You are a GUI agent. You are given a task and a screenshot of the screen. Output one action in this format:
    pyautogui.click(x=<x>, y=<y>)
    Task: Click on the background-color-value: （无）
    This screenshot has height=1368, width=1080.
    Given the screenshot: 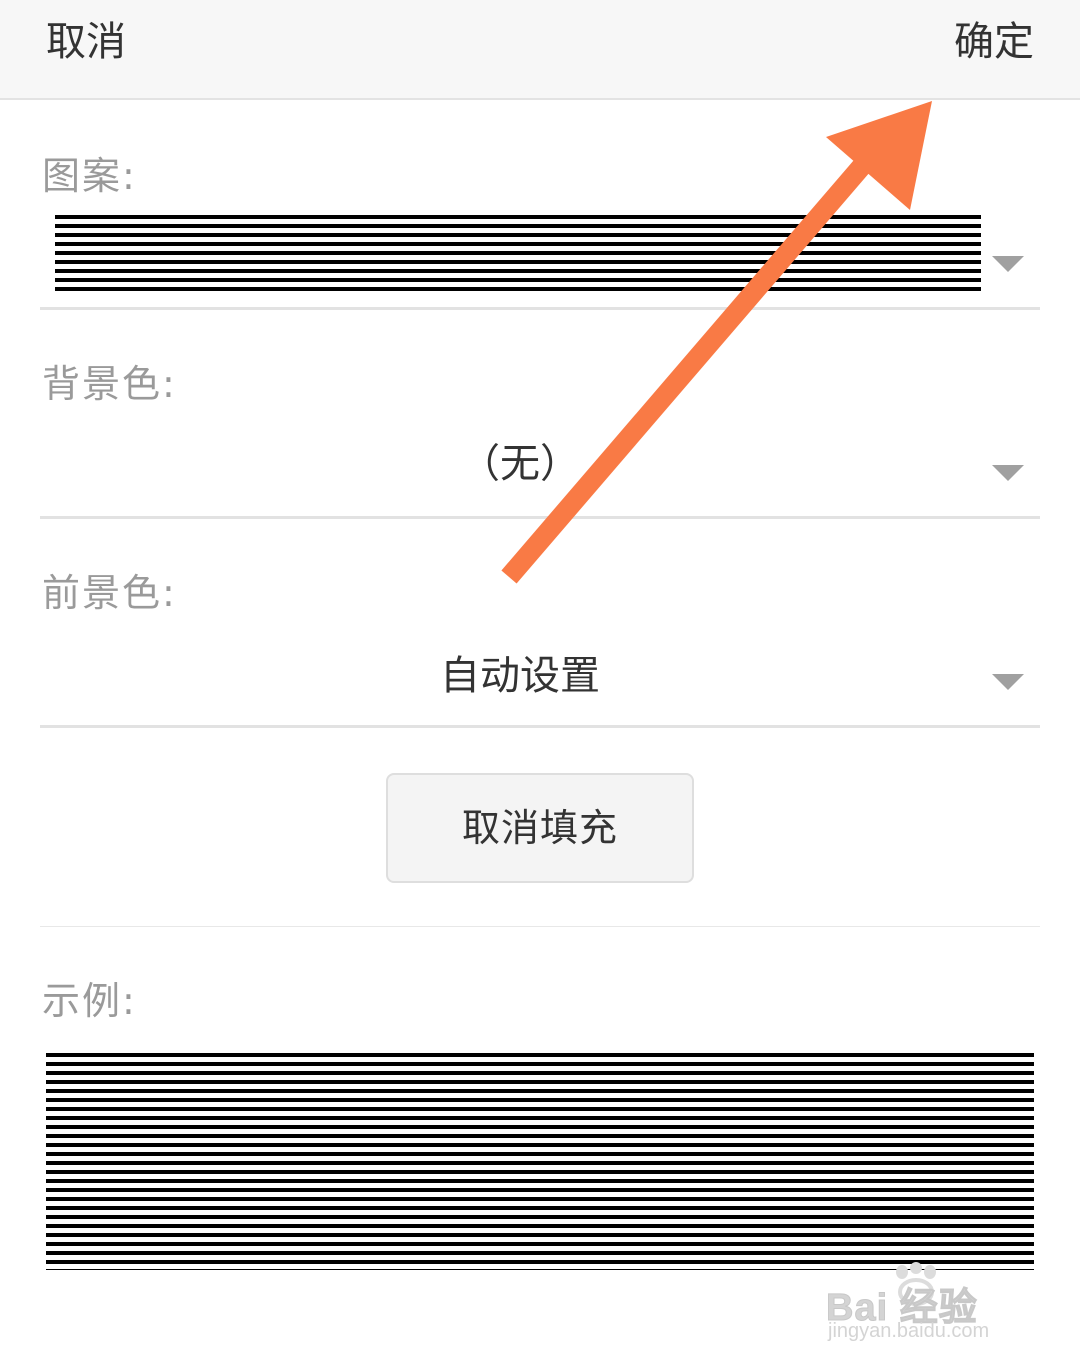 What is the action you would take?
    pyautogui.click(x=520, y=464)
    